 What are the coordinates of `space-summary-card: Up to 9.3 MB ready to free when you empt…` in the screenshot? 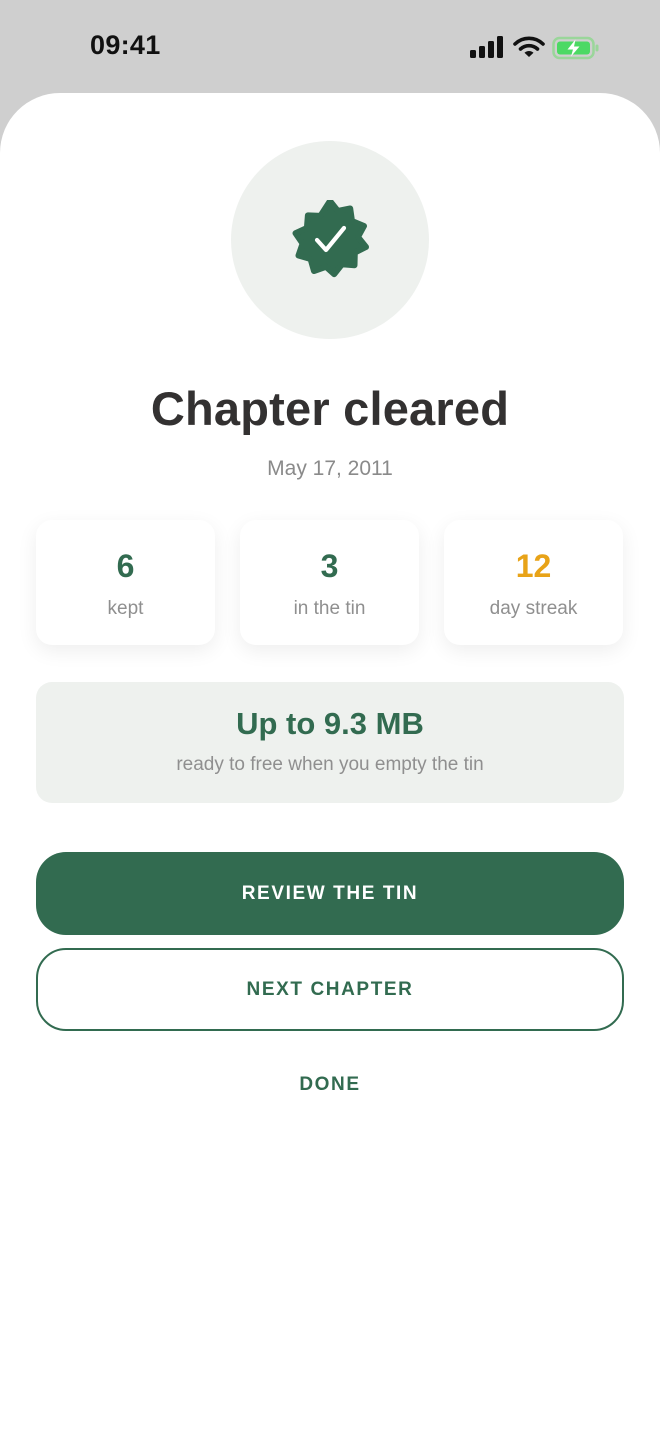 It's located at (330, 742).